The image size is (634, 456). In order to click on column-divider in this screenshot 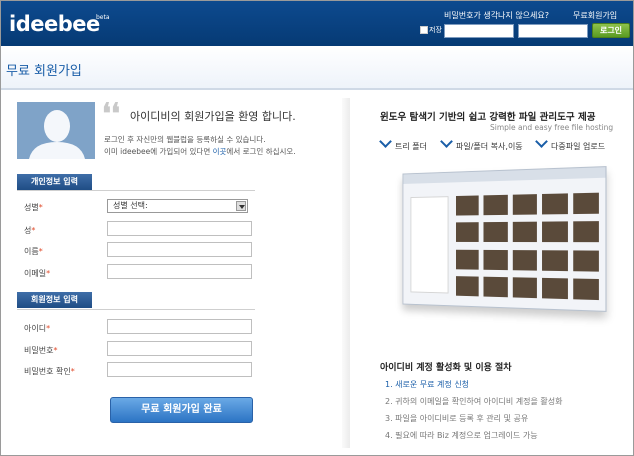, I will do `click(346, 273)`.